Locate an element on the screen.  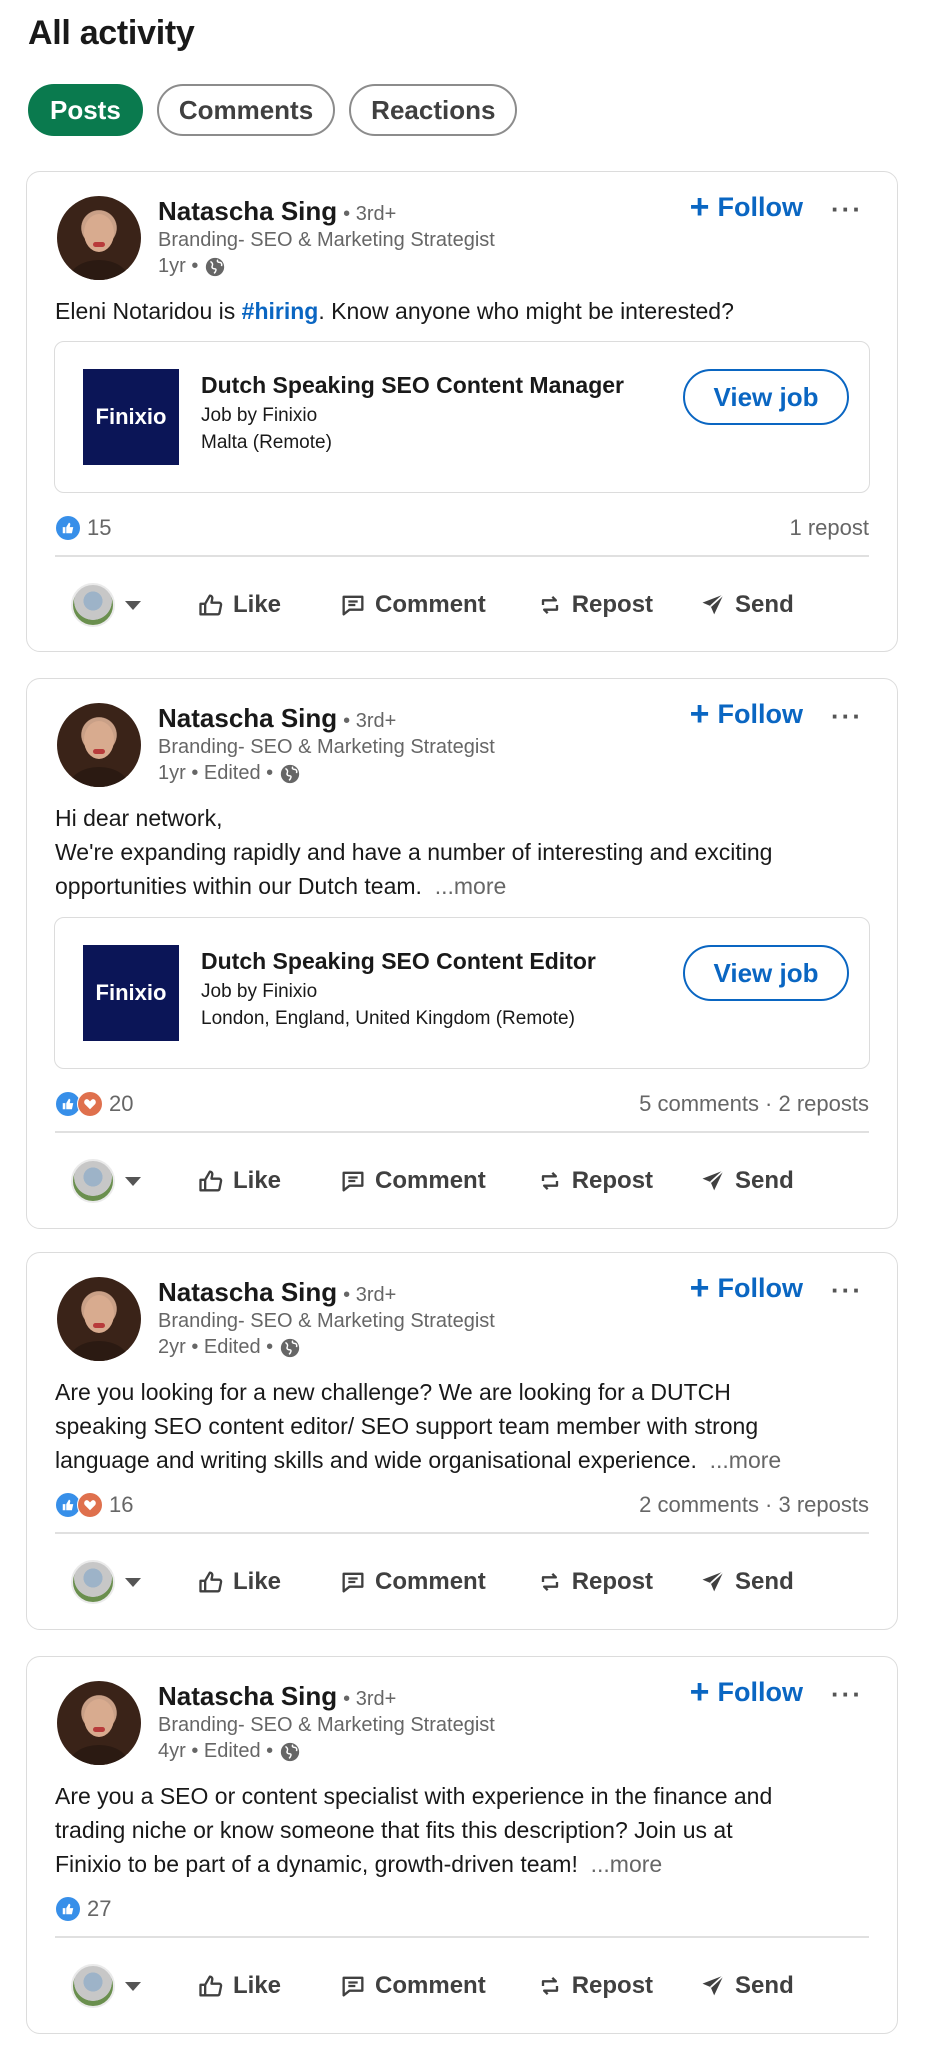
social-counts: 16 2 comments · 3 reposts is located at coordinates (462, 1505).